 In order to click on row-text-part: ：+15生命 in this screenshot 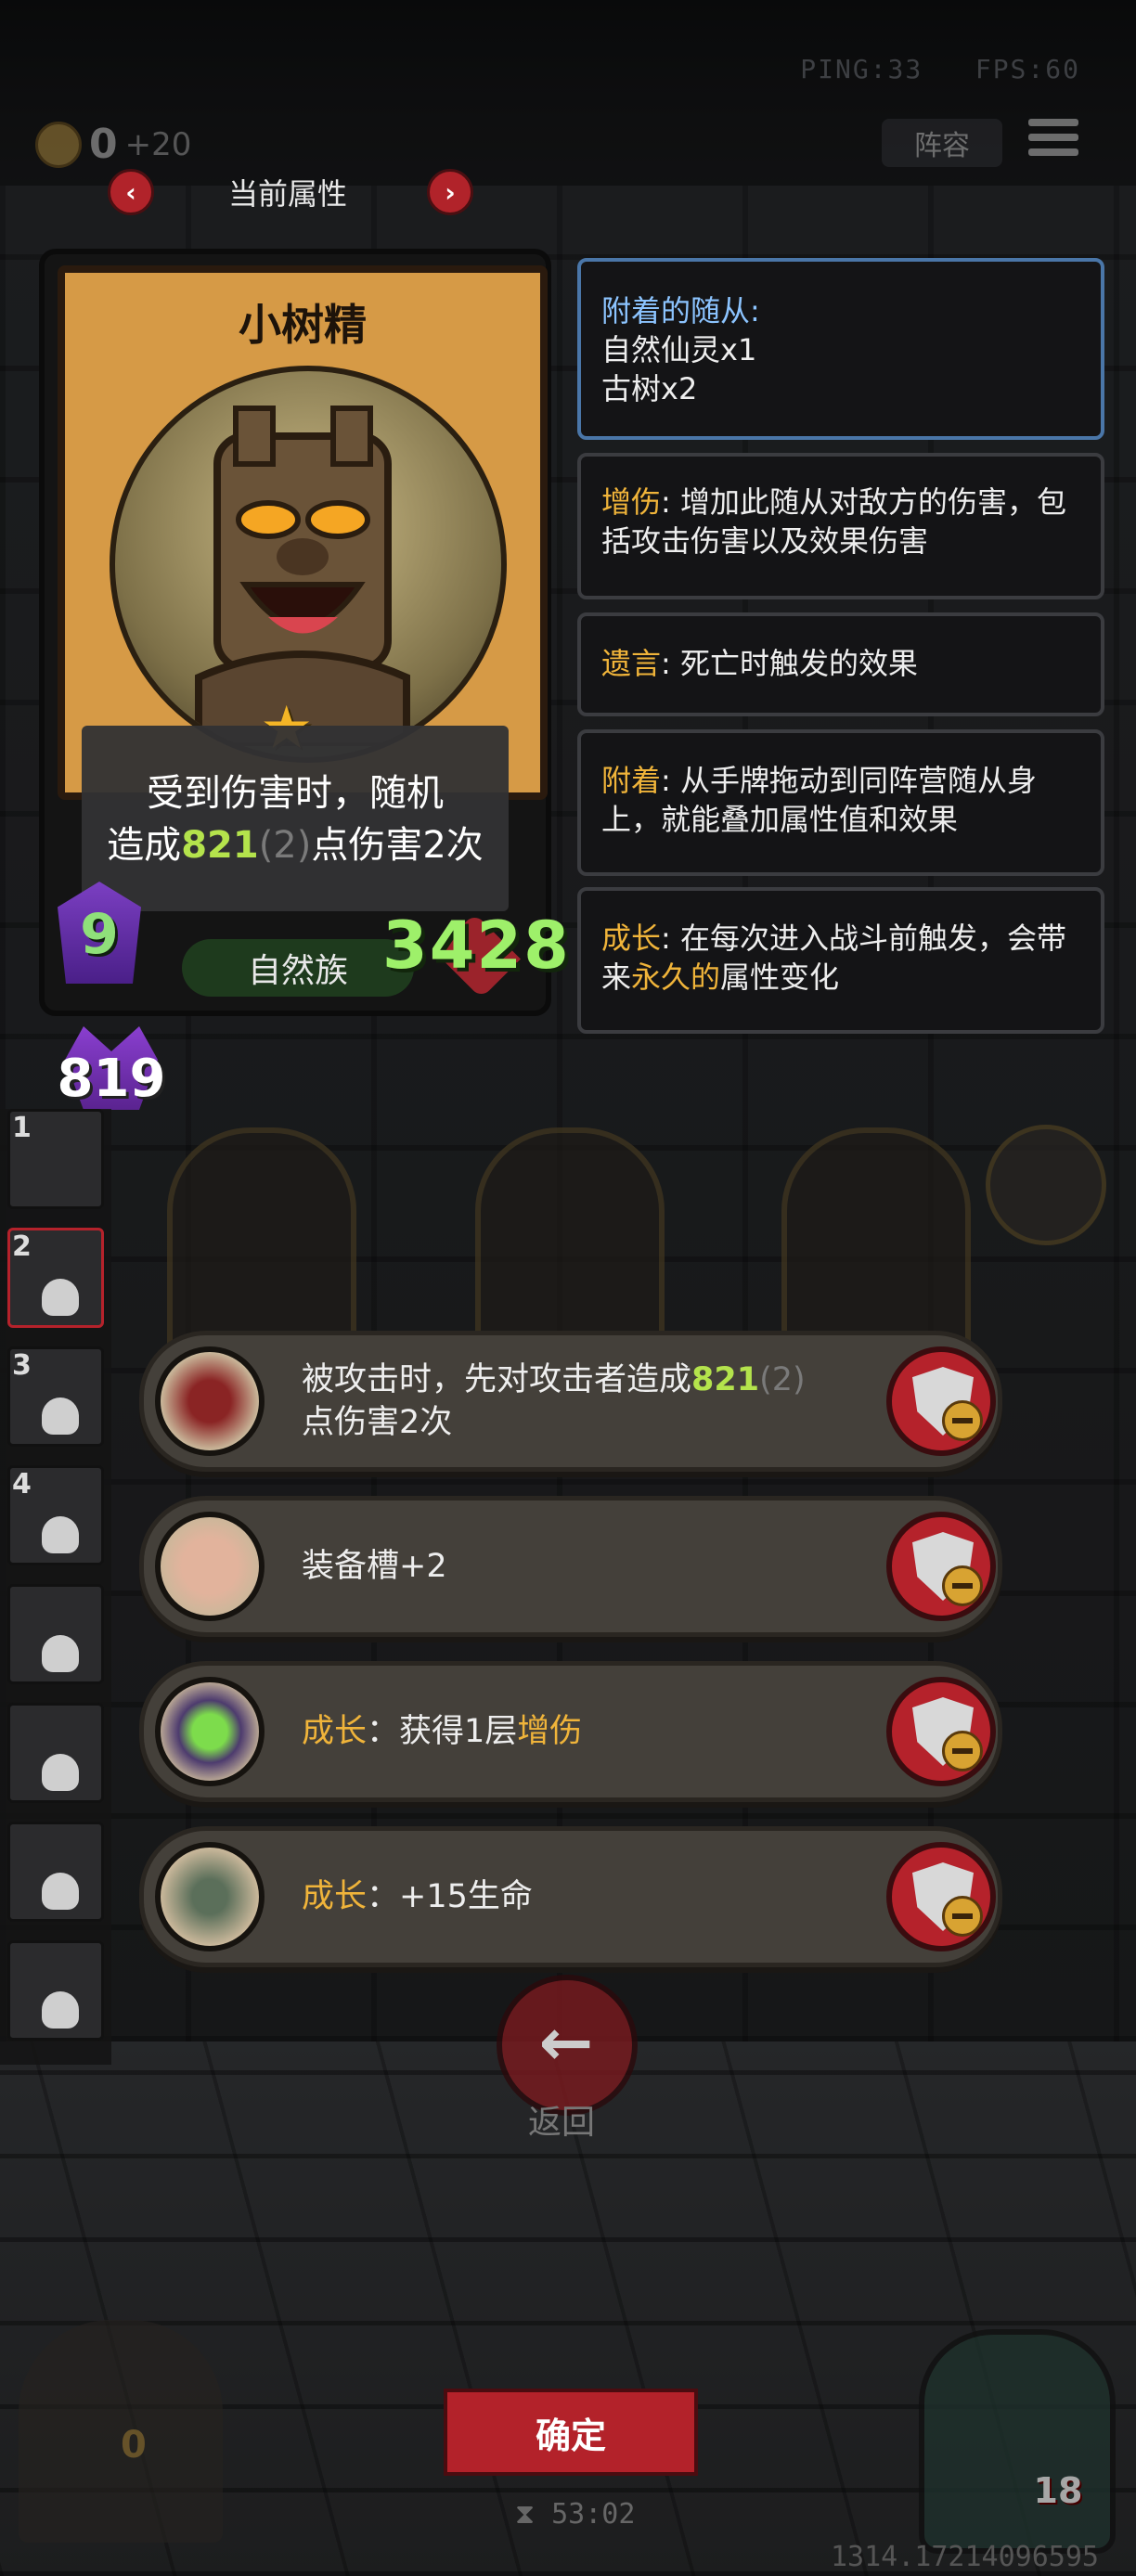, I will do `click(450, 1897)`.